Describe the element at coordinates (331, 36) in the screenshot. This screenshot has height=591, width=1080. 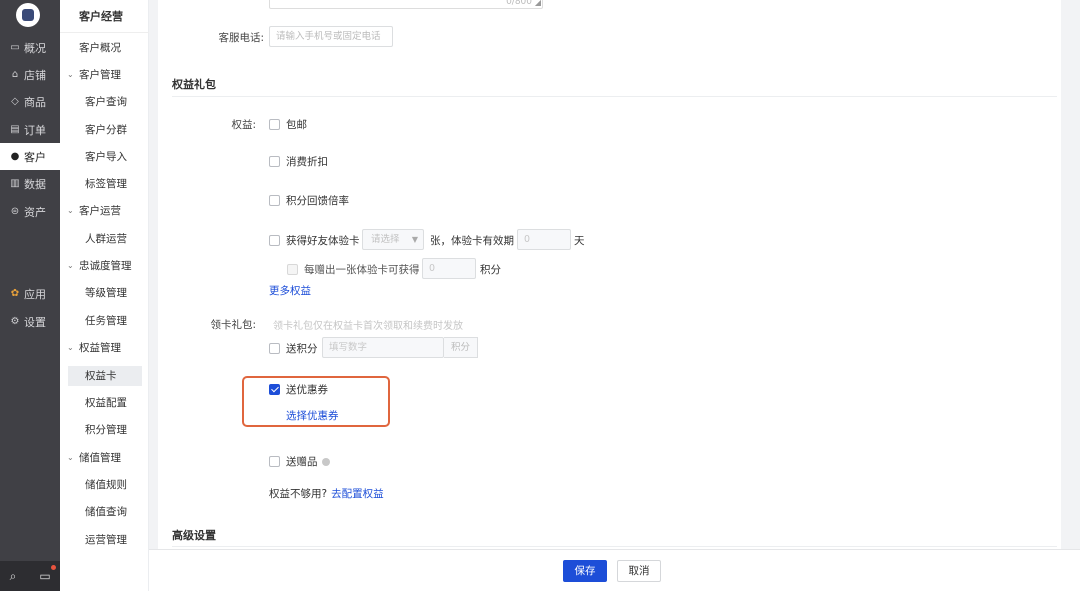
I see `service-phone-input: 请输入手机号或固定电话` at that location.